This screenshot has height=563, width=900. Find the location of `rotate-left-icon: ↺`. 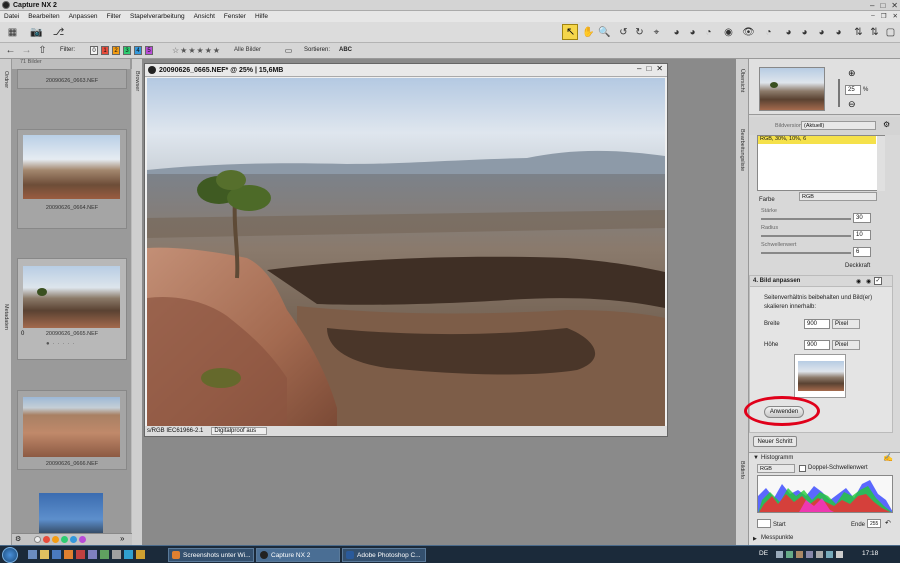

rotate-left-icon: ↺ is located at coordinates (623, 32).